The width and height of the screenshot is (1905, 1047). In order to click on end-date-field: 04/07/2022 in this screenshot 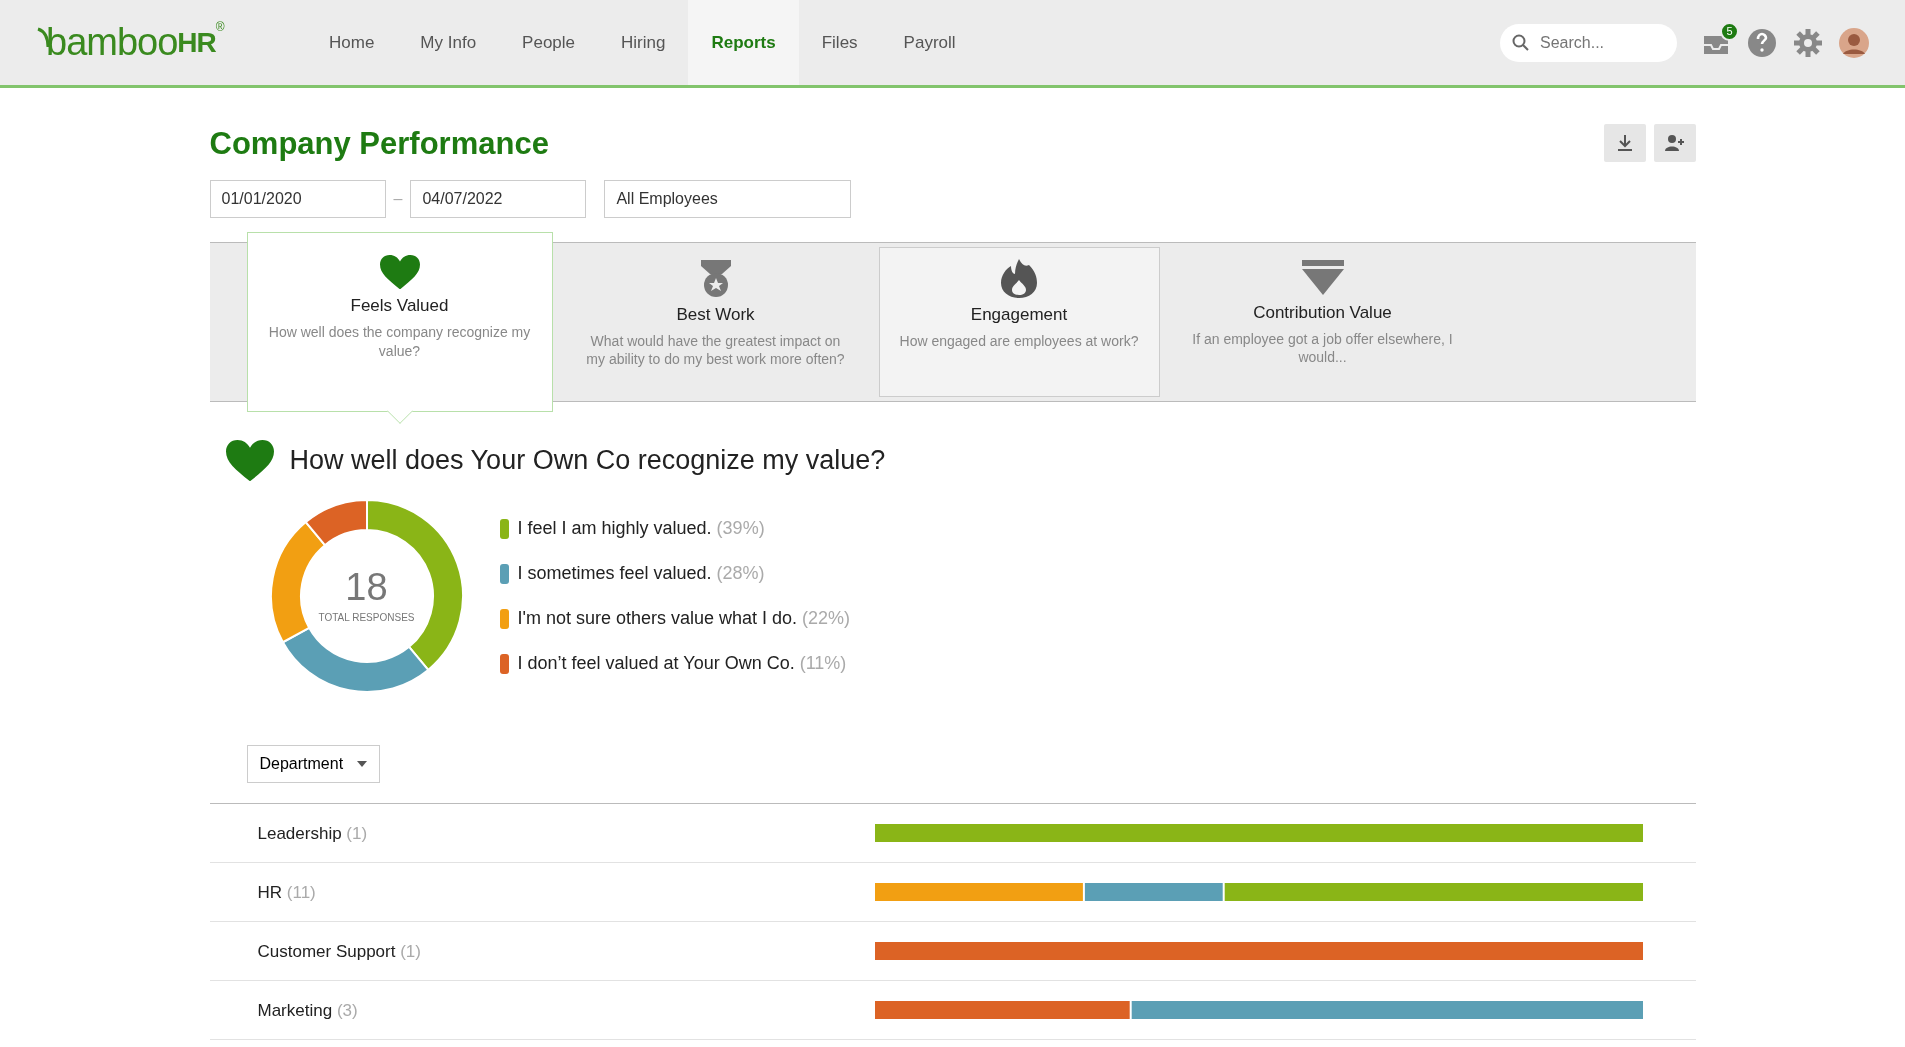, I will do `click(498, 199)`.